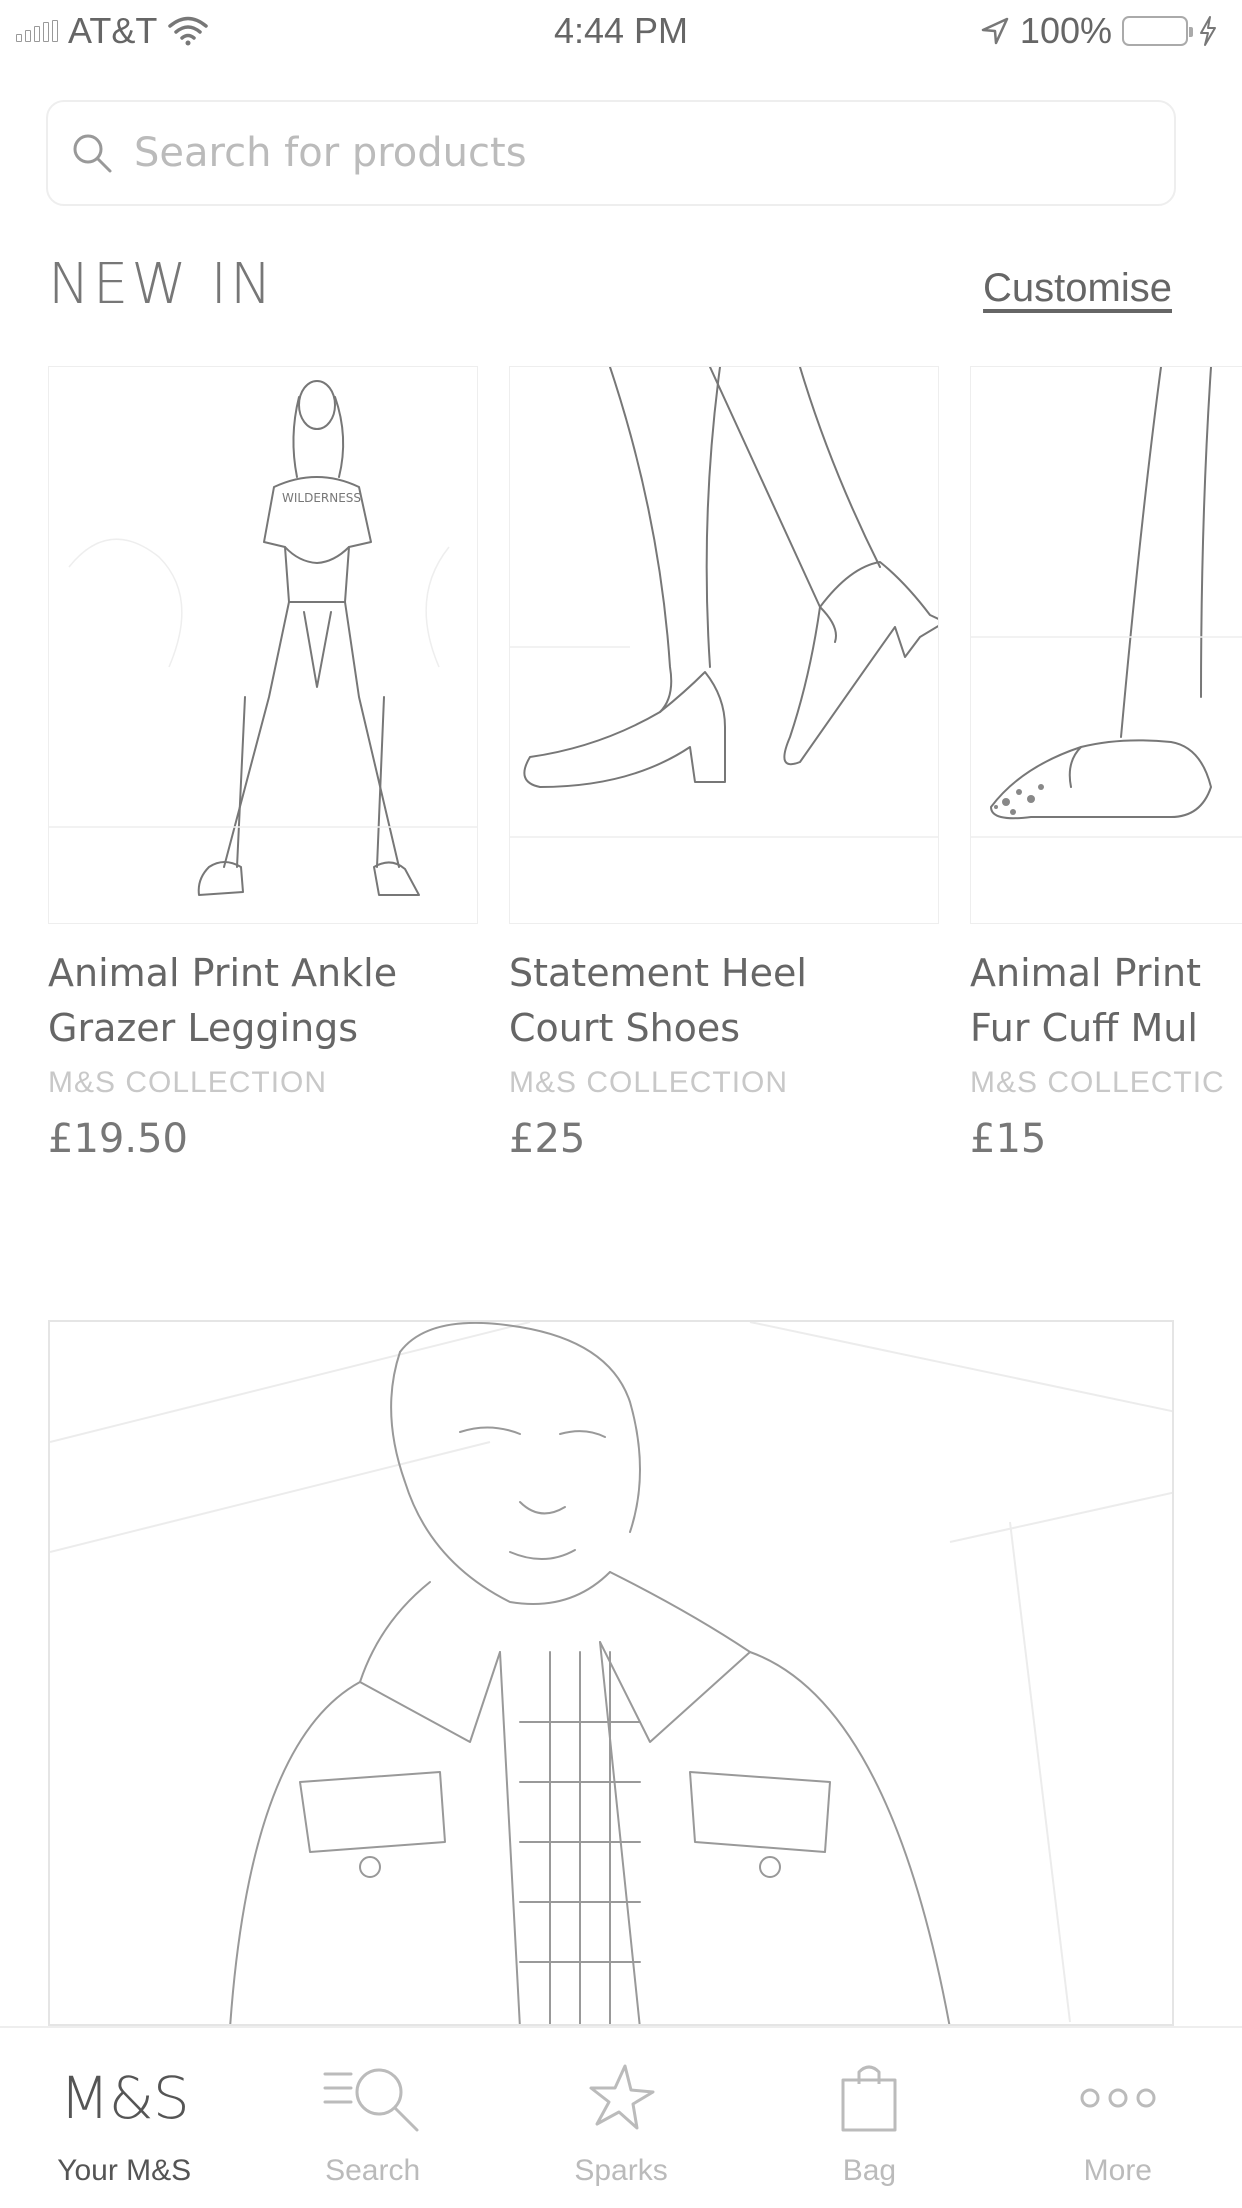 This screenshot has height=2208, width=1242. I want to click on tab-bar: M&S Your M&S Search Sparks Bag More, so click(621, 2117).